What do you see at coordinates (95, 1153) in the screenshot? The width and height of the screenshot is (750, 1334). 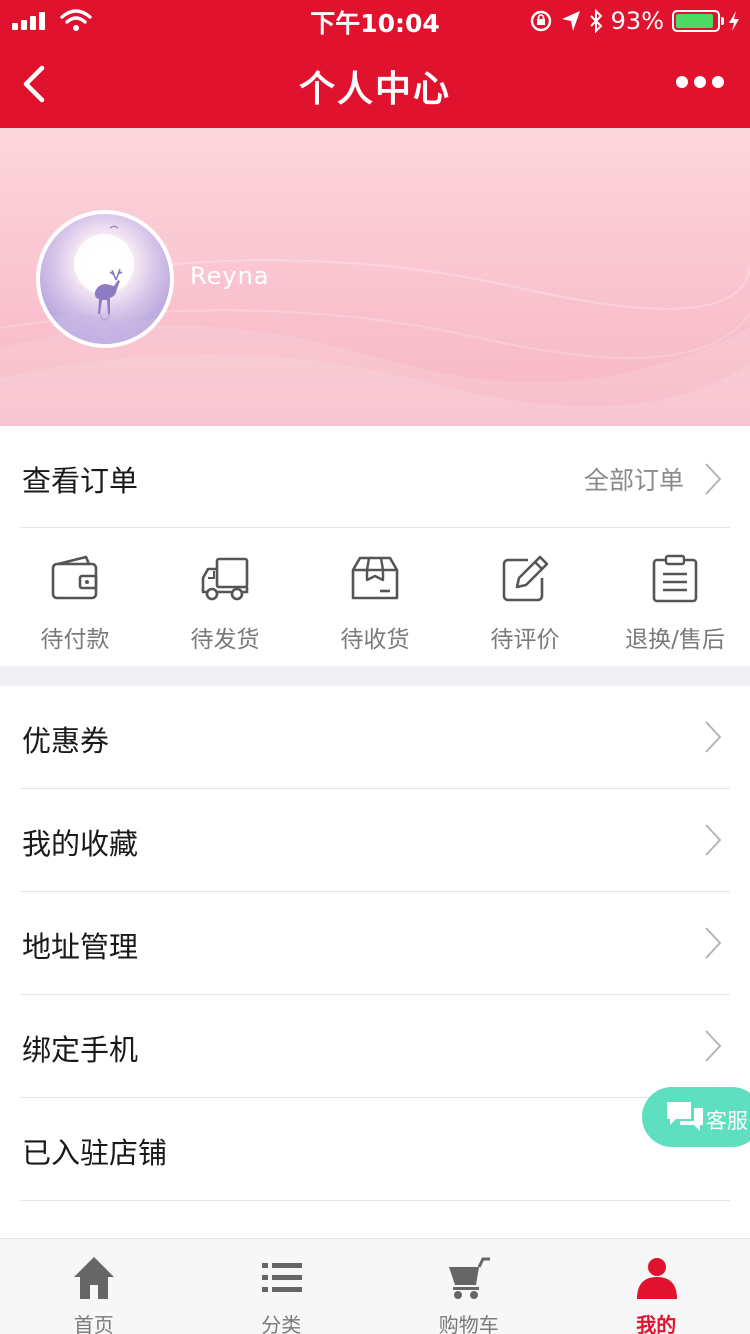 I see `menu-item-label: 已入驻店铺` at bounding box center [95, 1153].